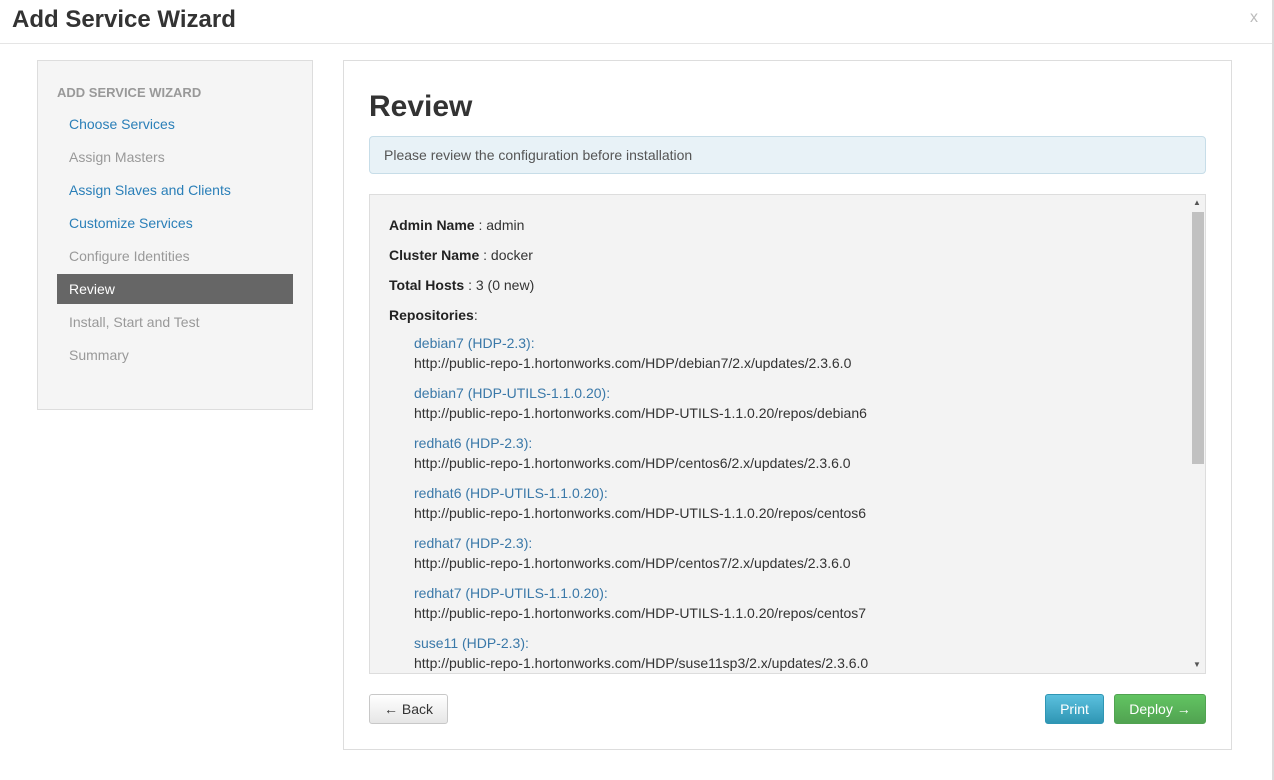 Image resolution: width=1274 pixels, height=780 pixels. What do you see at coordinates (475, 315) in the screenshot?
I see `repositories-colon: :` at bounding box center [475, 315].